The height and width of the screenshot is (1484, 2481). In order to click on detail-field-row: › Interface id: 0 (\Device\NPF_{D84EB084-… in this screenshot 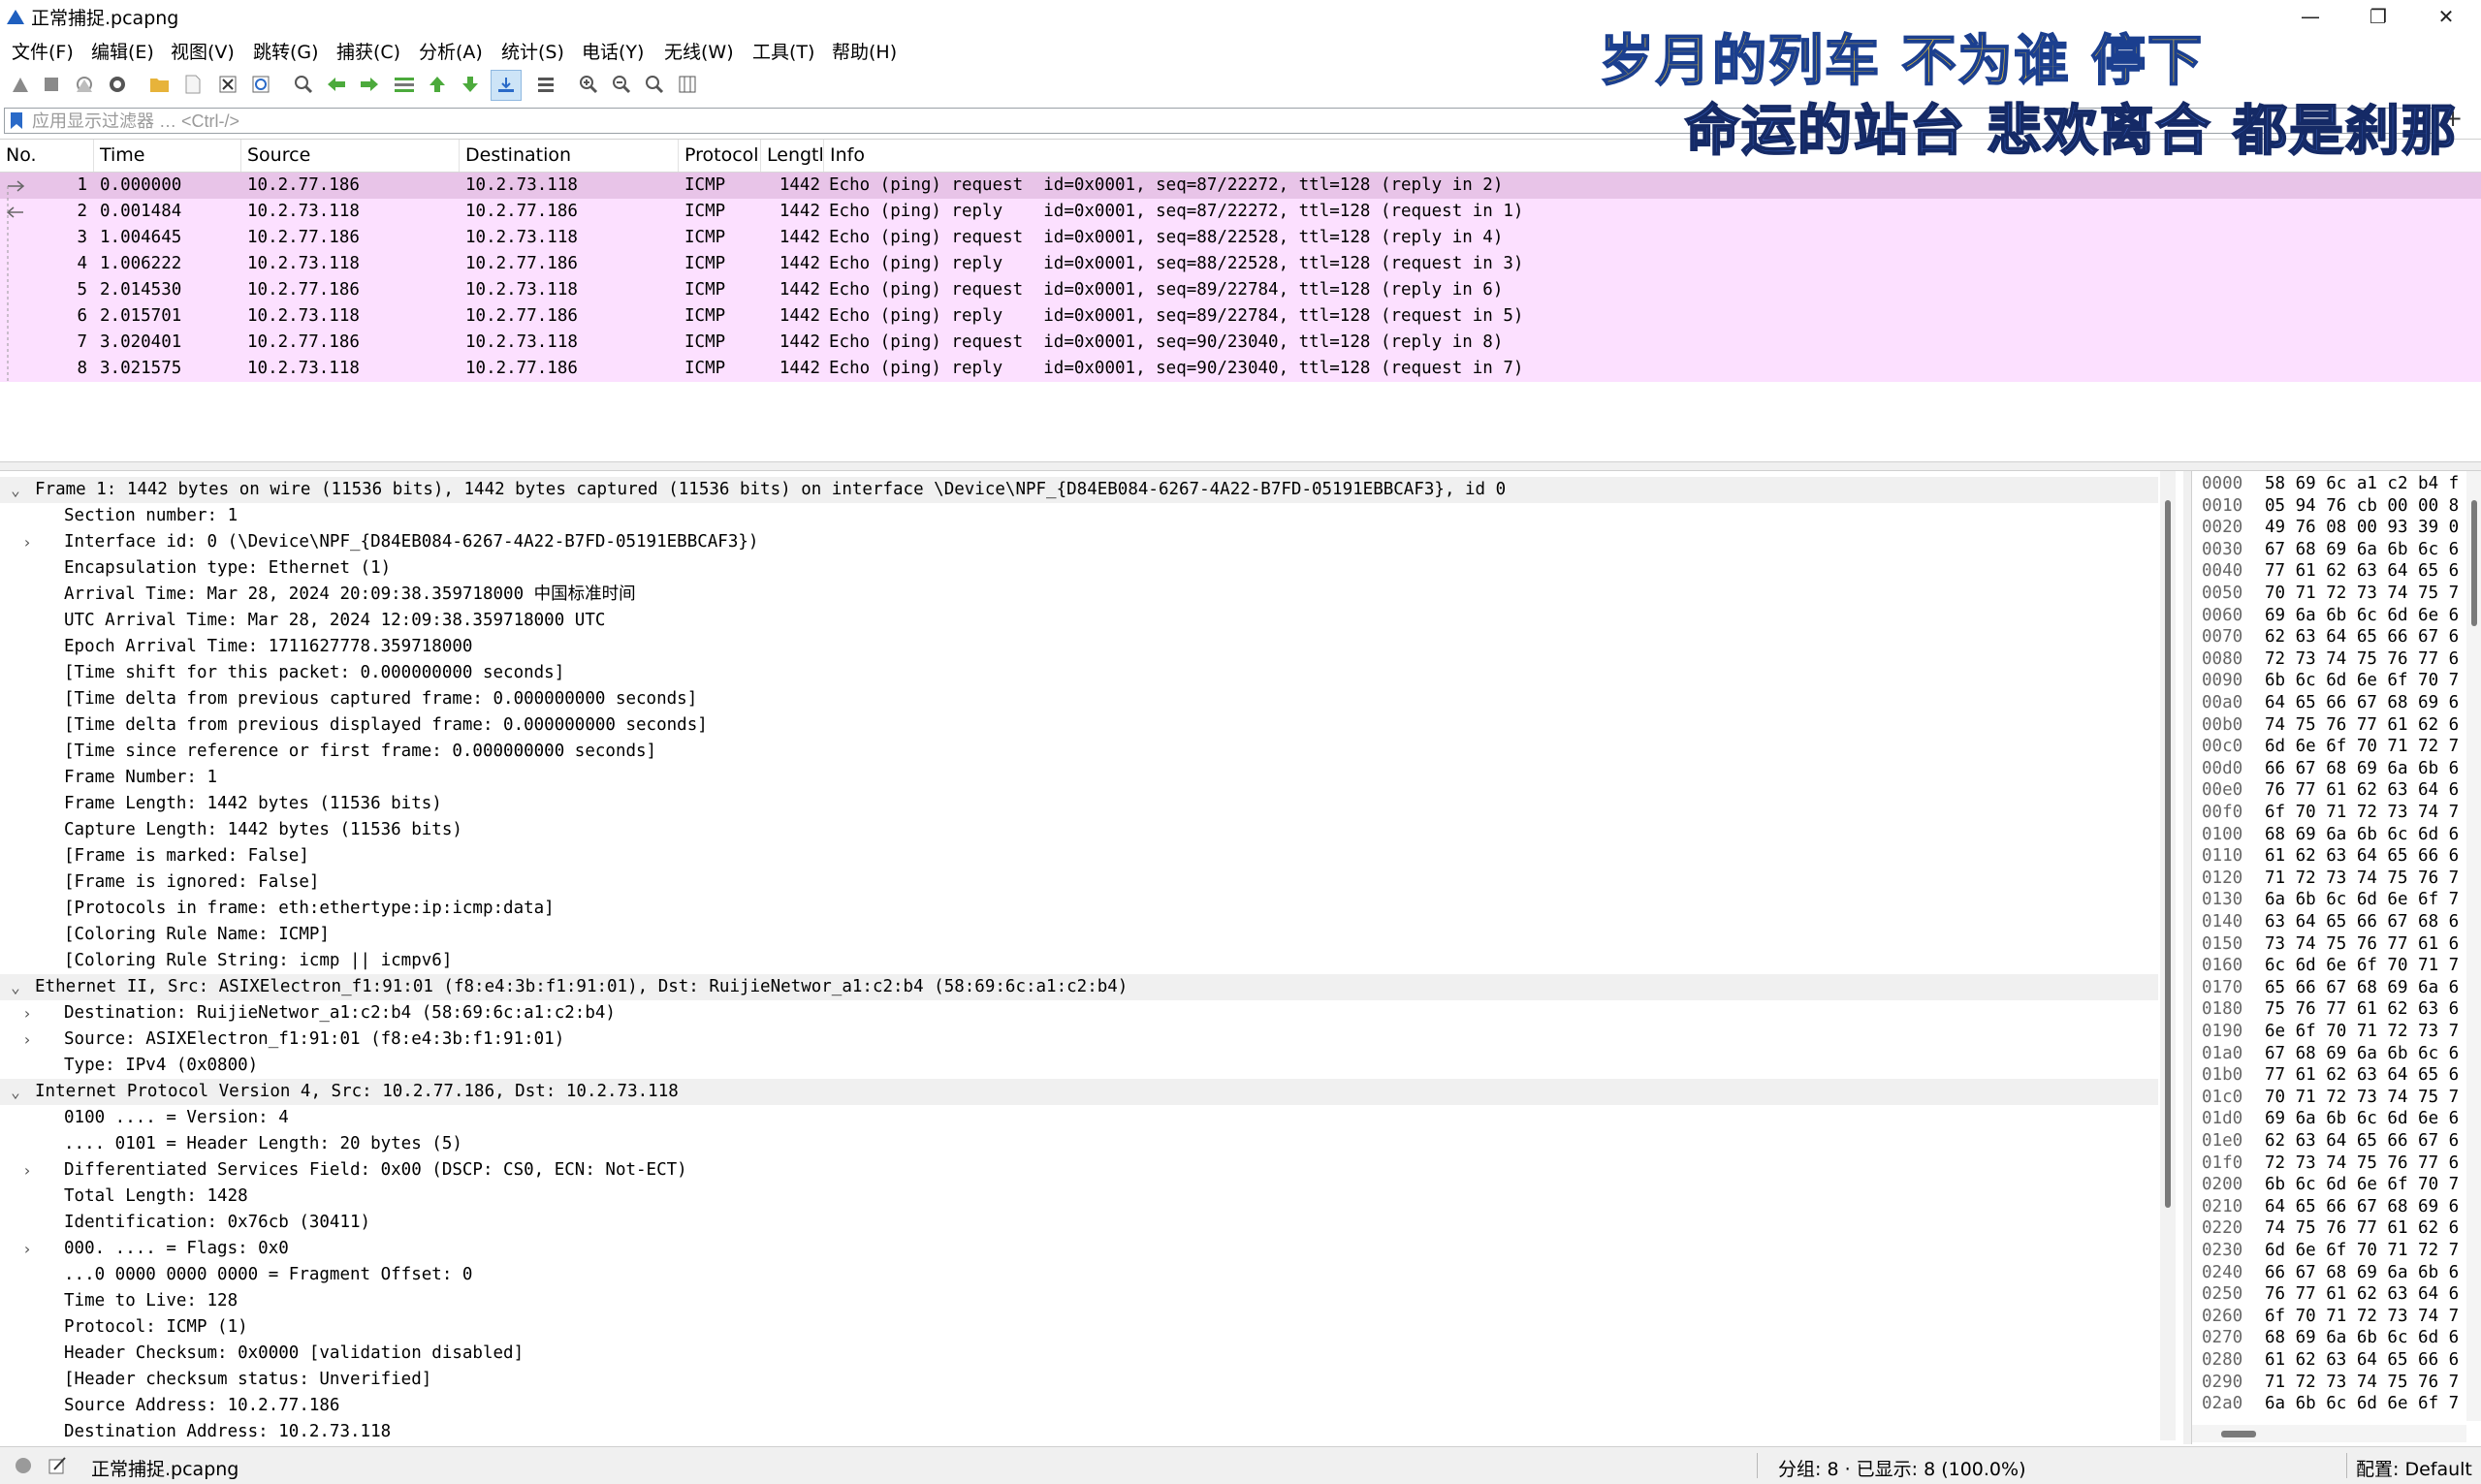, I will do `click(1079, 542)`.